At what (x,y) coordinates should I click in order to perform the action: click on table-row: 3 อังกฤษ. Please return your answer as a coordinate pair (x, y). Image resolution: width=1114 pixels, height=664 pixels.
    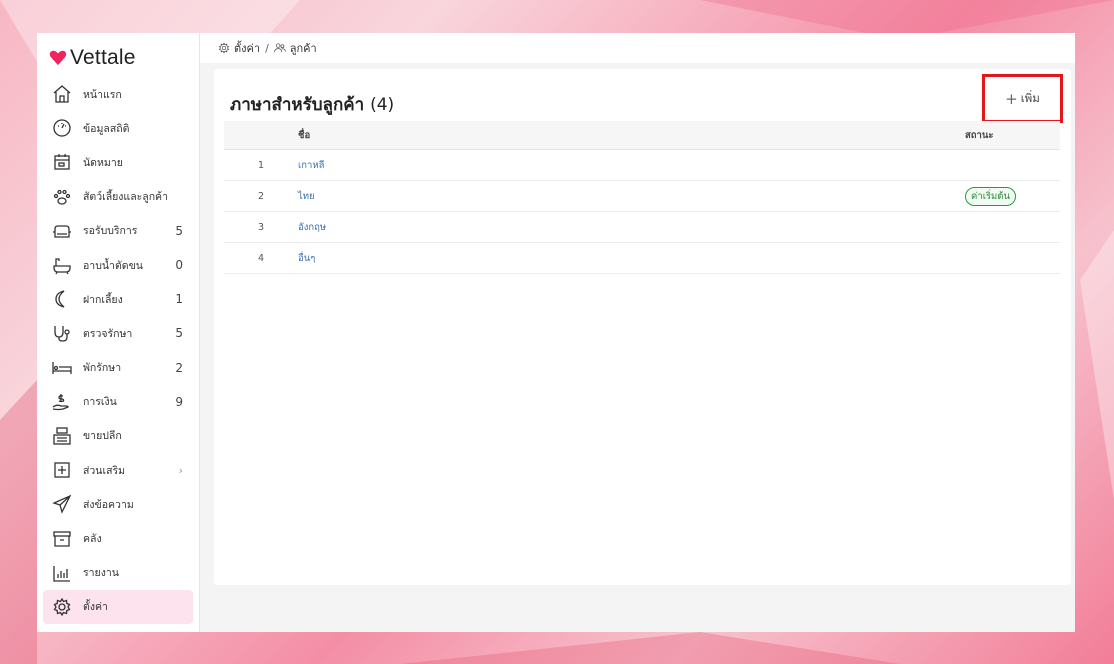
    Looking at the image, I should click on (642, 227).